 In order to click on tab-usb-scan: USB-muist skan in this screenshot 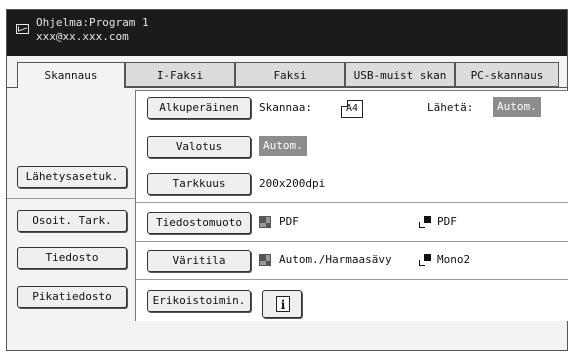, I will do `click(400, 74)`.